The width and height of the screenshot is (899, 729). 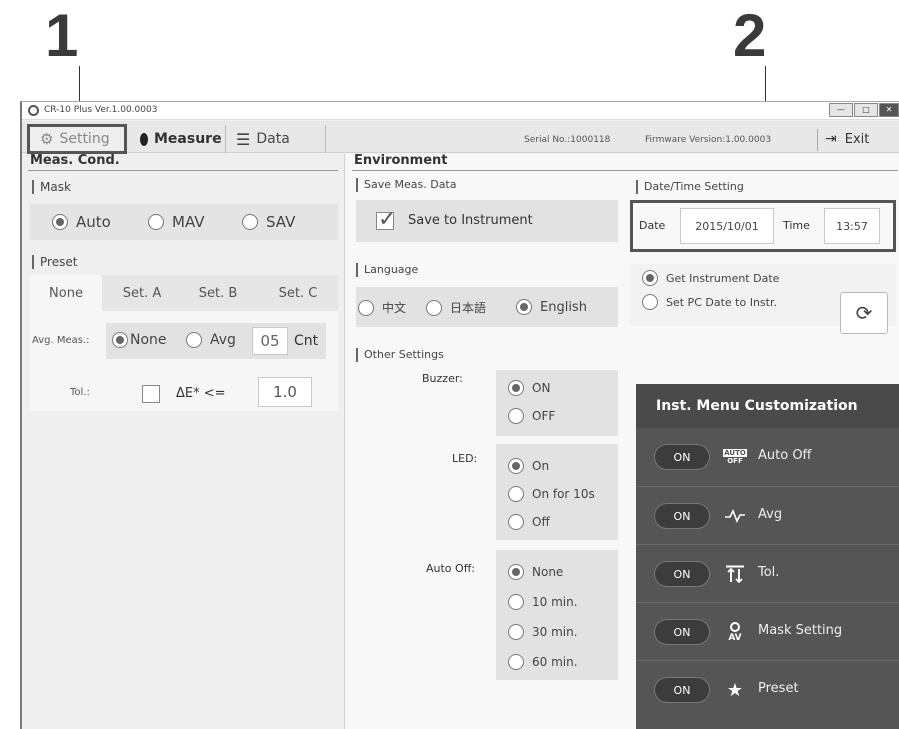 I want to click on preset-label: Preset, so click(x=54, y=262).